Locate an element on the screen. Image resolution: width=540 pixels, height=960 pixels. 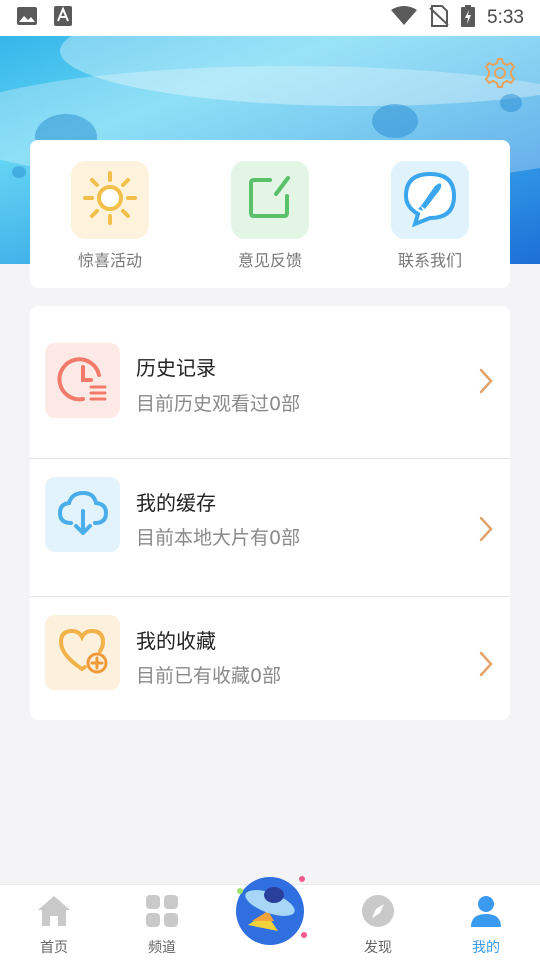
sun-icon is located at coordinates (110, 200).